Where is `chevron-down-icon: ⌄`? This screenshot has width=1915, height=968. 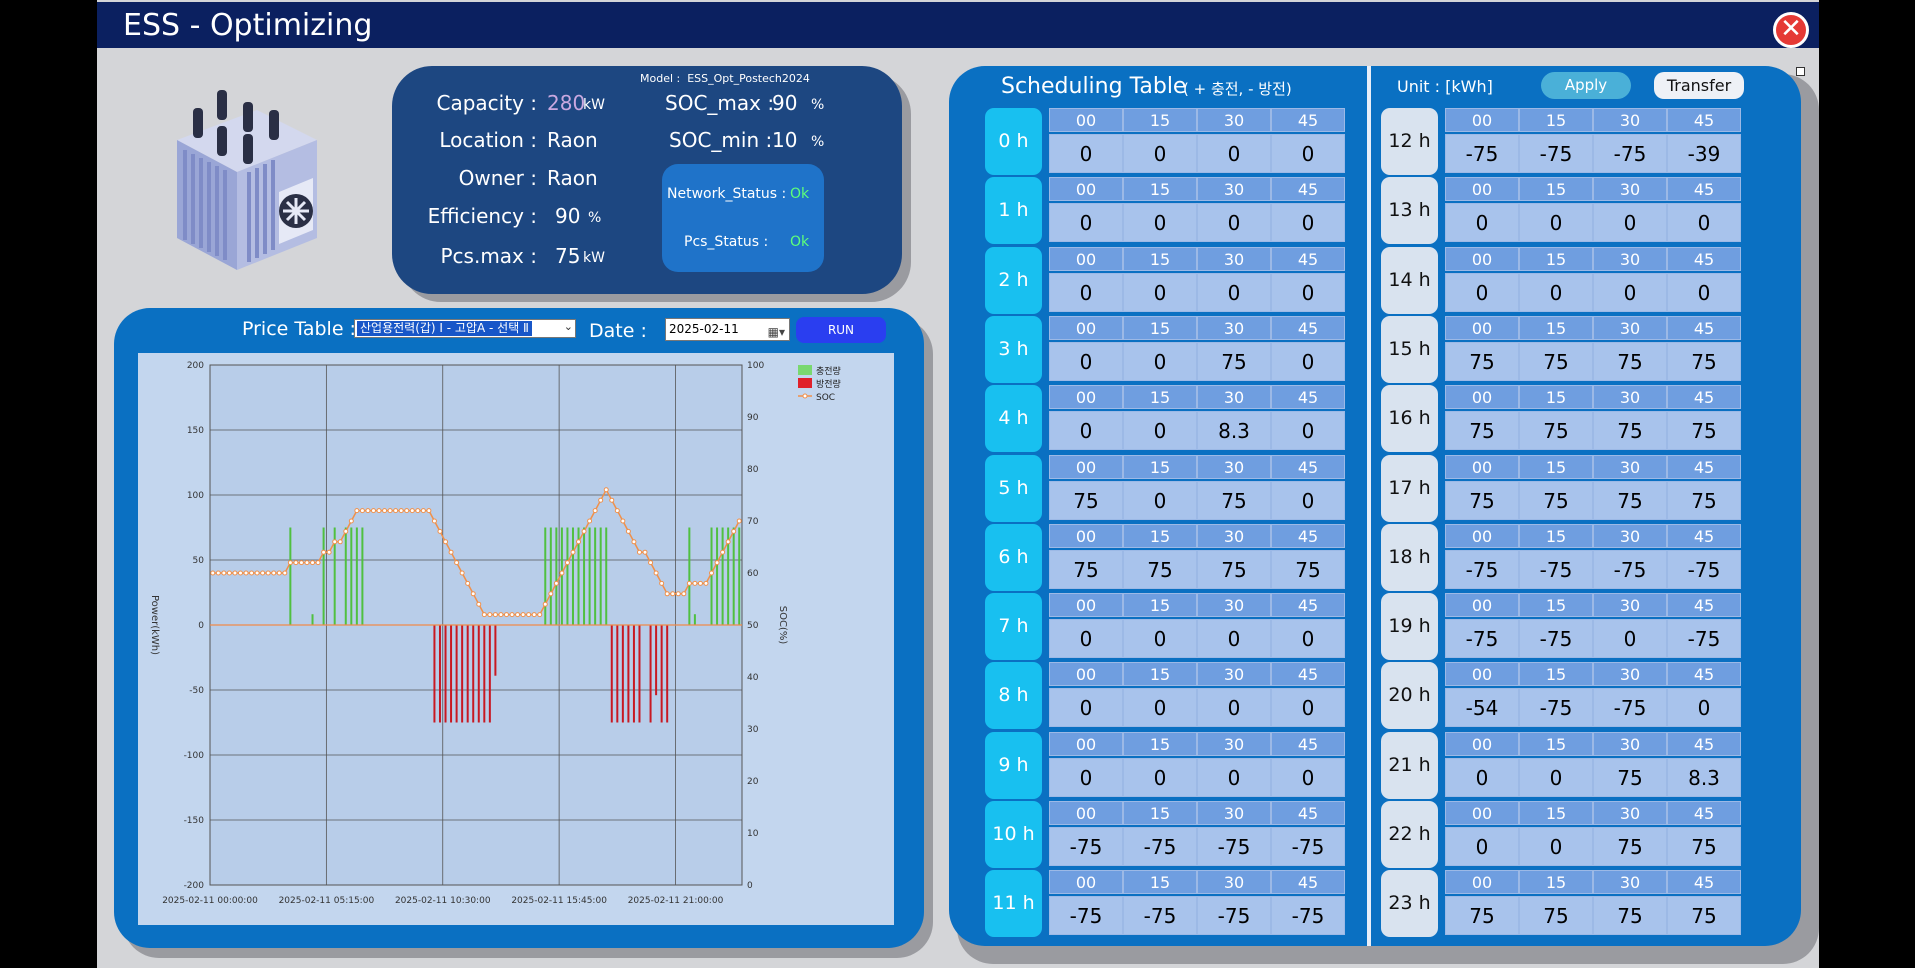 chevron-down-icon: ⌄ is located at coordinates (568, 326).